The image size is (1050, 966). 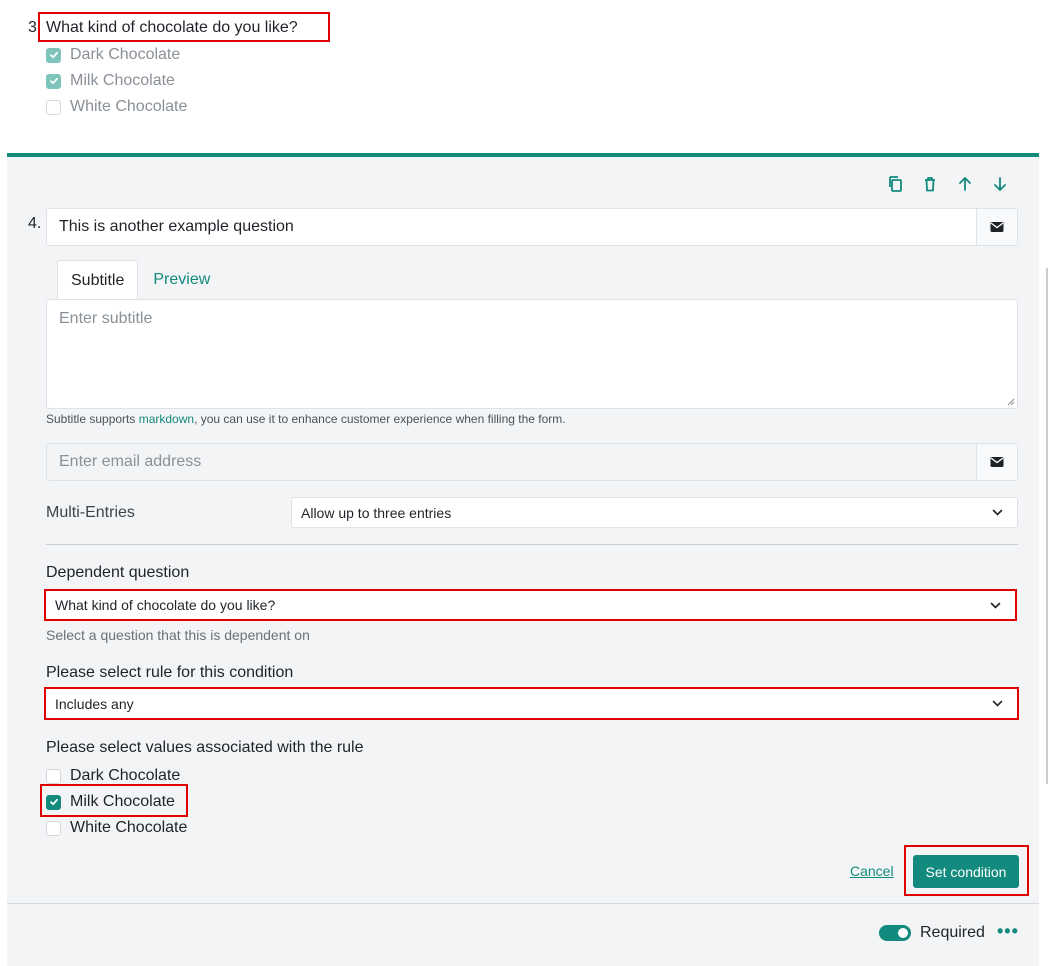 I want to click on toggle-knob, so click(x=903, y=933).